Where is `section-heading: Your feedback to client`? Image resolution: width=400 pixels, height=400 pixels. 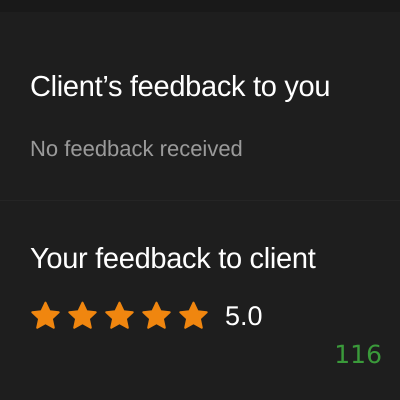
section-heading: Your feedback to client is located at coordinates (173, 259).